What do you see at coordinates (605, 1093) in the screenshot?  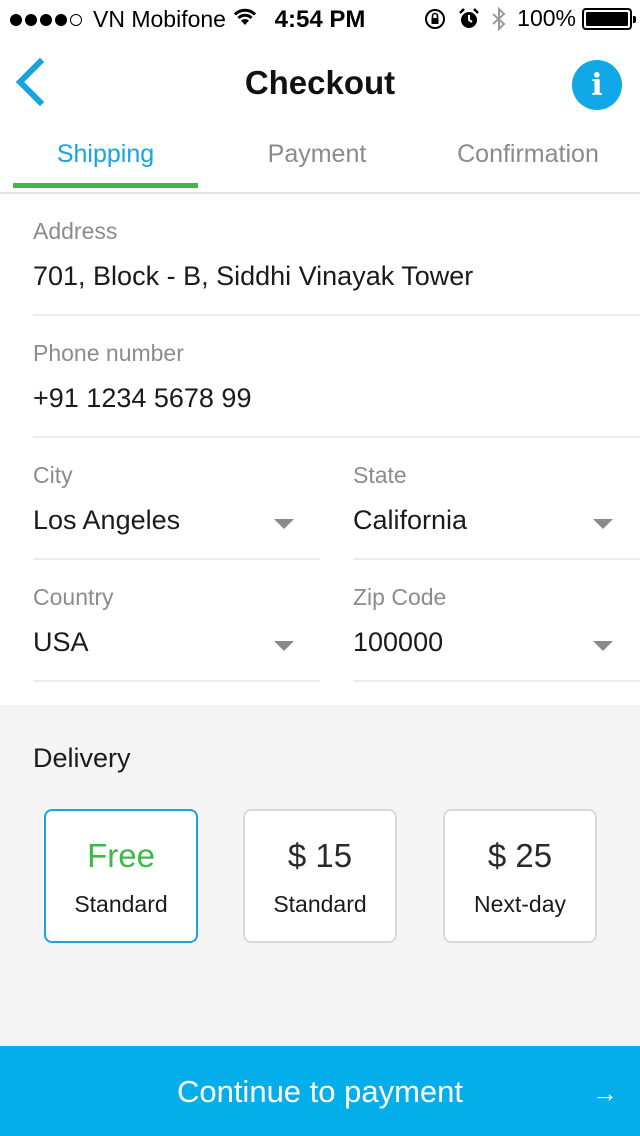 I see `arrow-right-icon: →` at bounding box center [605, 1093].